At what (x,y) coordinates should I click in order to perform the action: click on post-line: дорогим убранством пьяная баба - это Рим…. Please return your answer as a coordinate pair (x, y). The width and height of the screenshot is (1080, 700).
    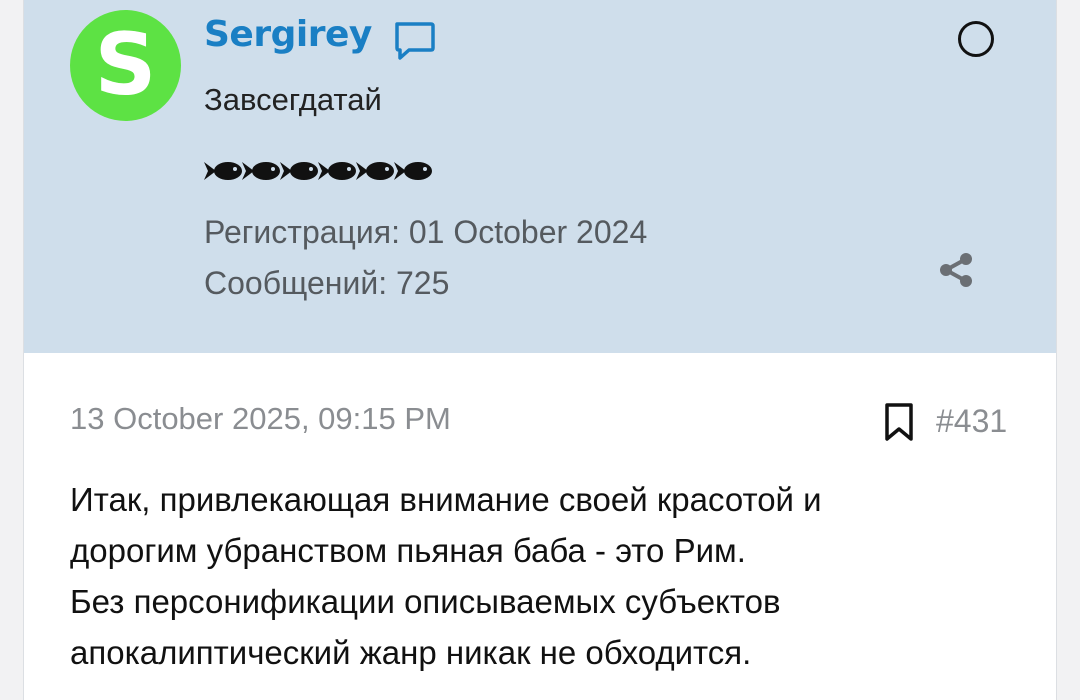
    Looking at the image, I should click on (408, 550).